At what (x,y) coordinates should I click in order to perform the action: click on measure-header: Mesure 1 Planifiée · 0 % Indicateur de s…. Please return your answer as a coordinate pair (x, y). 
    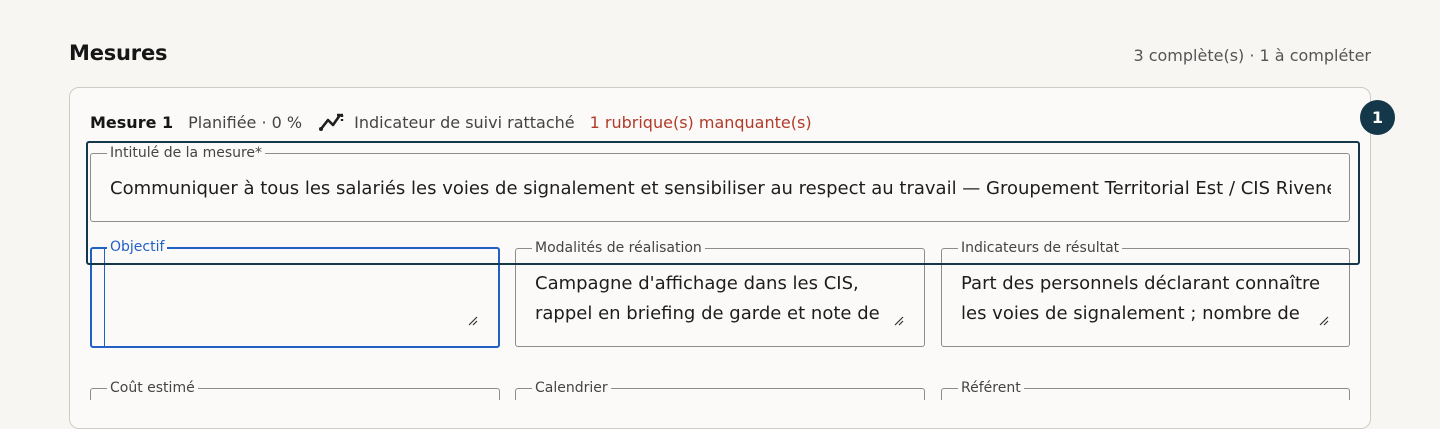
    Looking at the image, I should click on (451, 122).